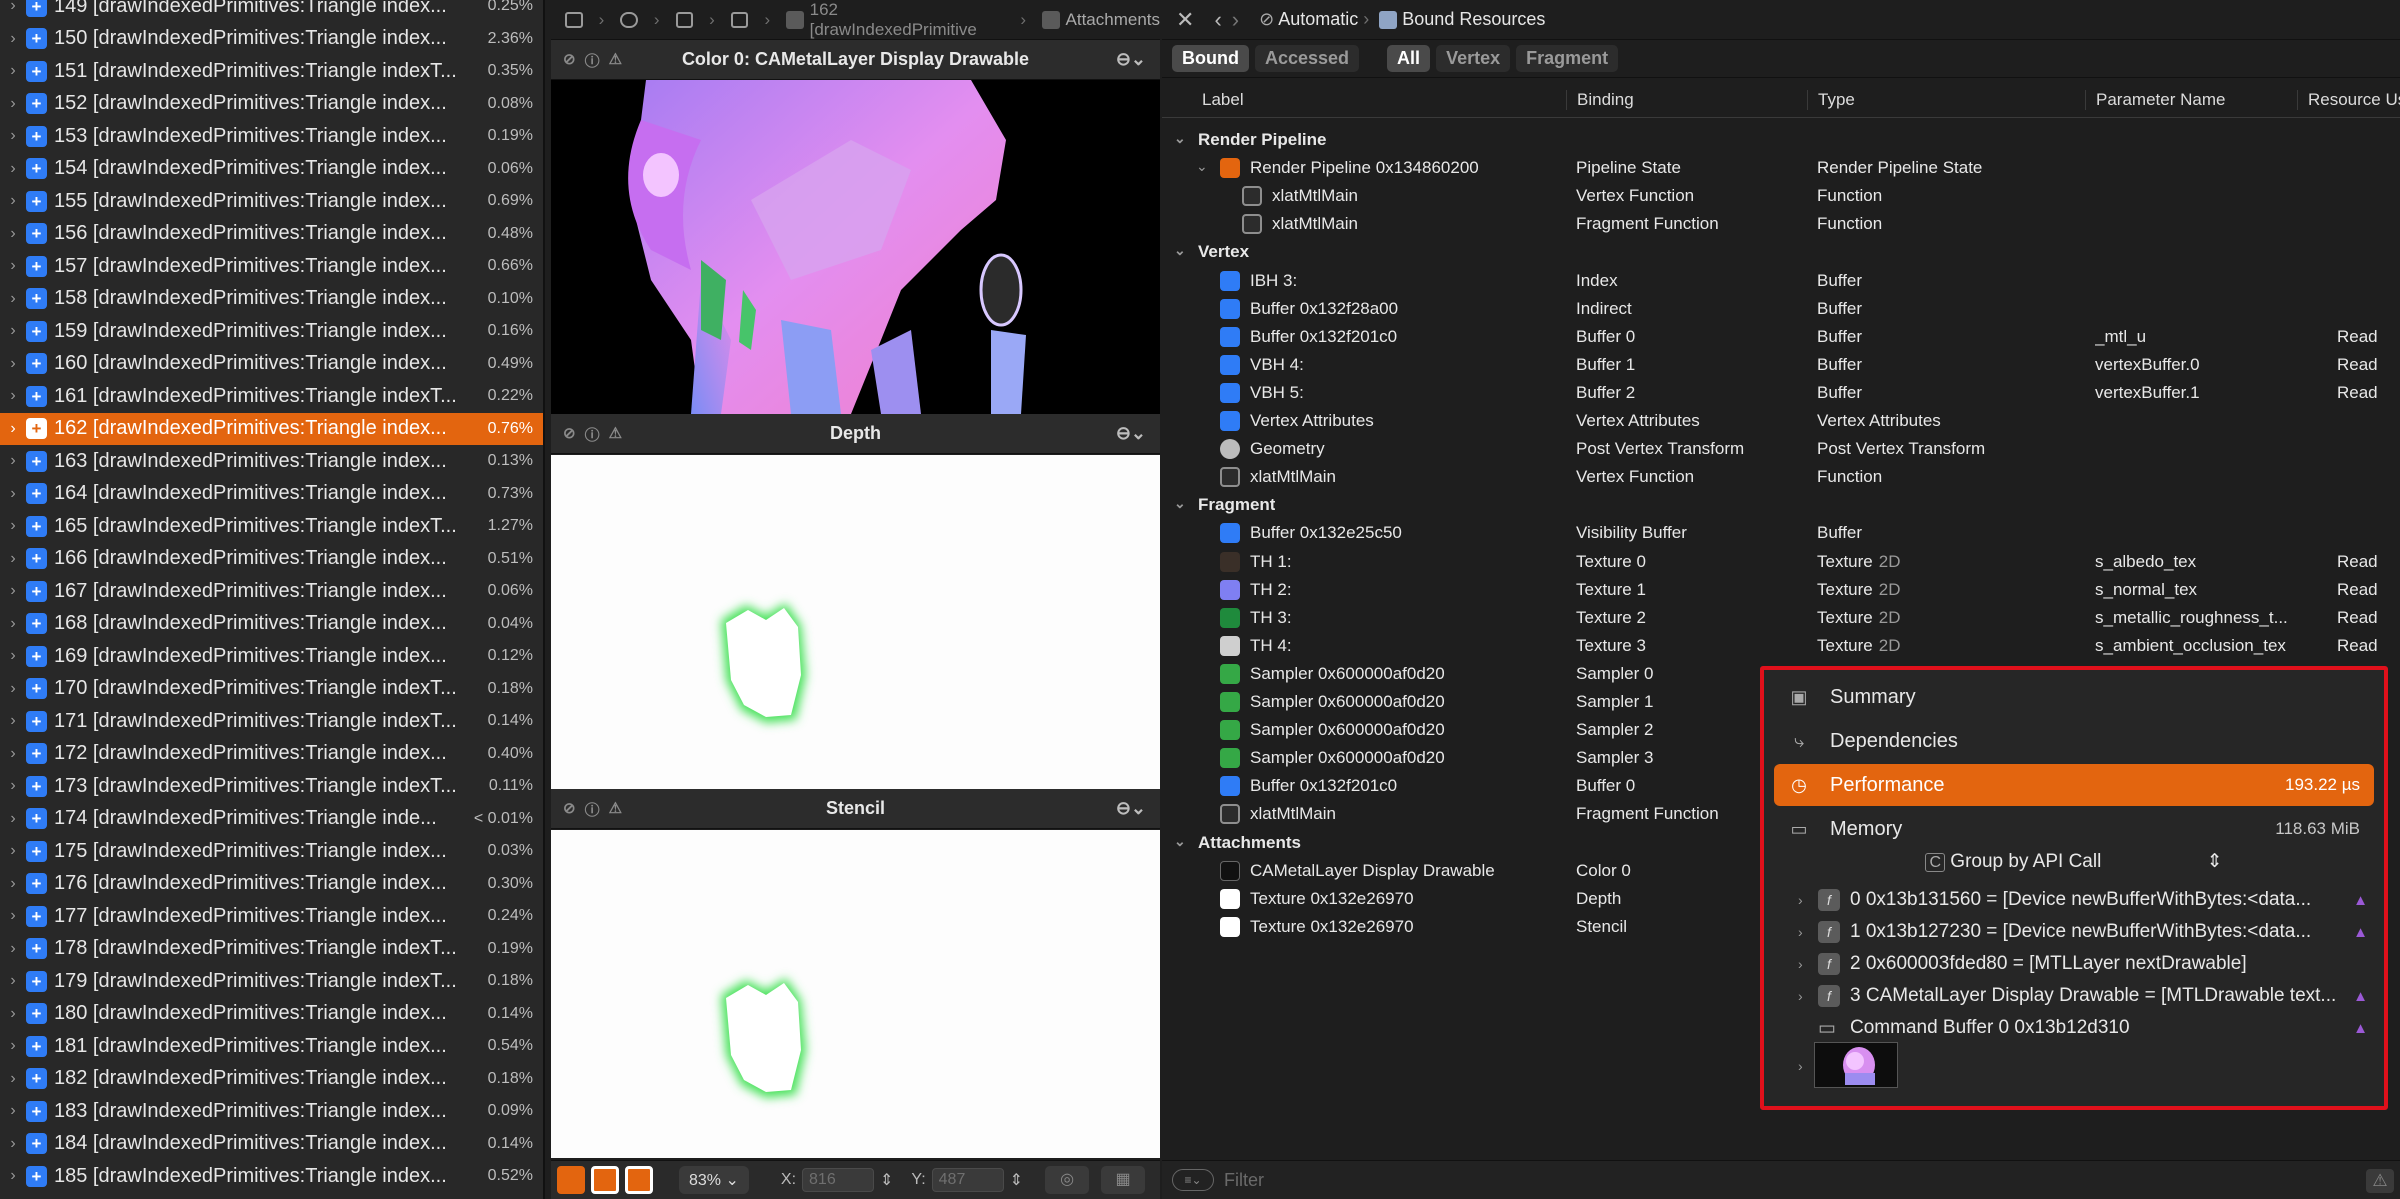 This screenshot has height=1199, width=2400. Describe the element at coordinates (1217, 20) in the screenshot. I see `back-icon: ‹` at that location.